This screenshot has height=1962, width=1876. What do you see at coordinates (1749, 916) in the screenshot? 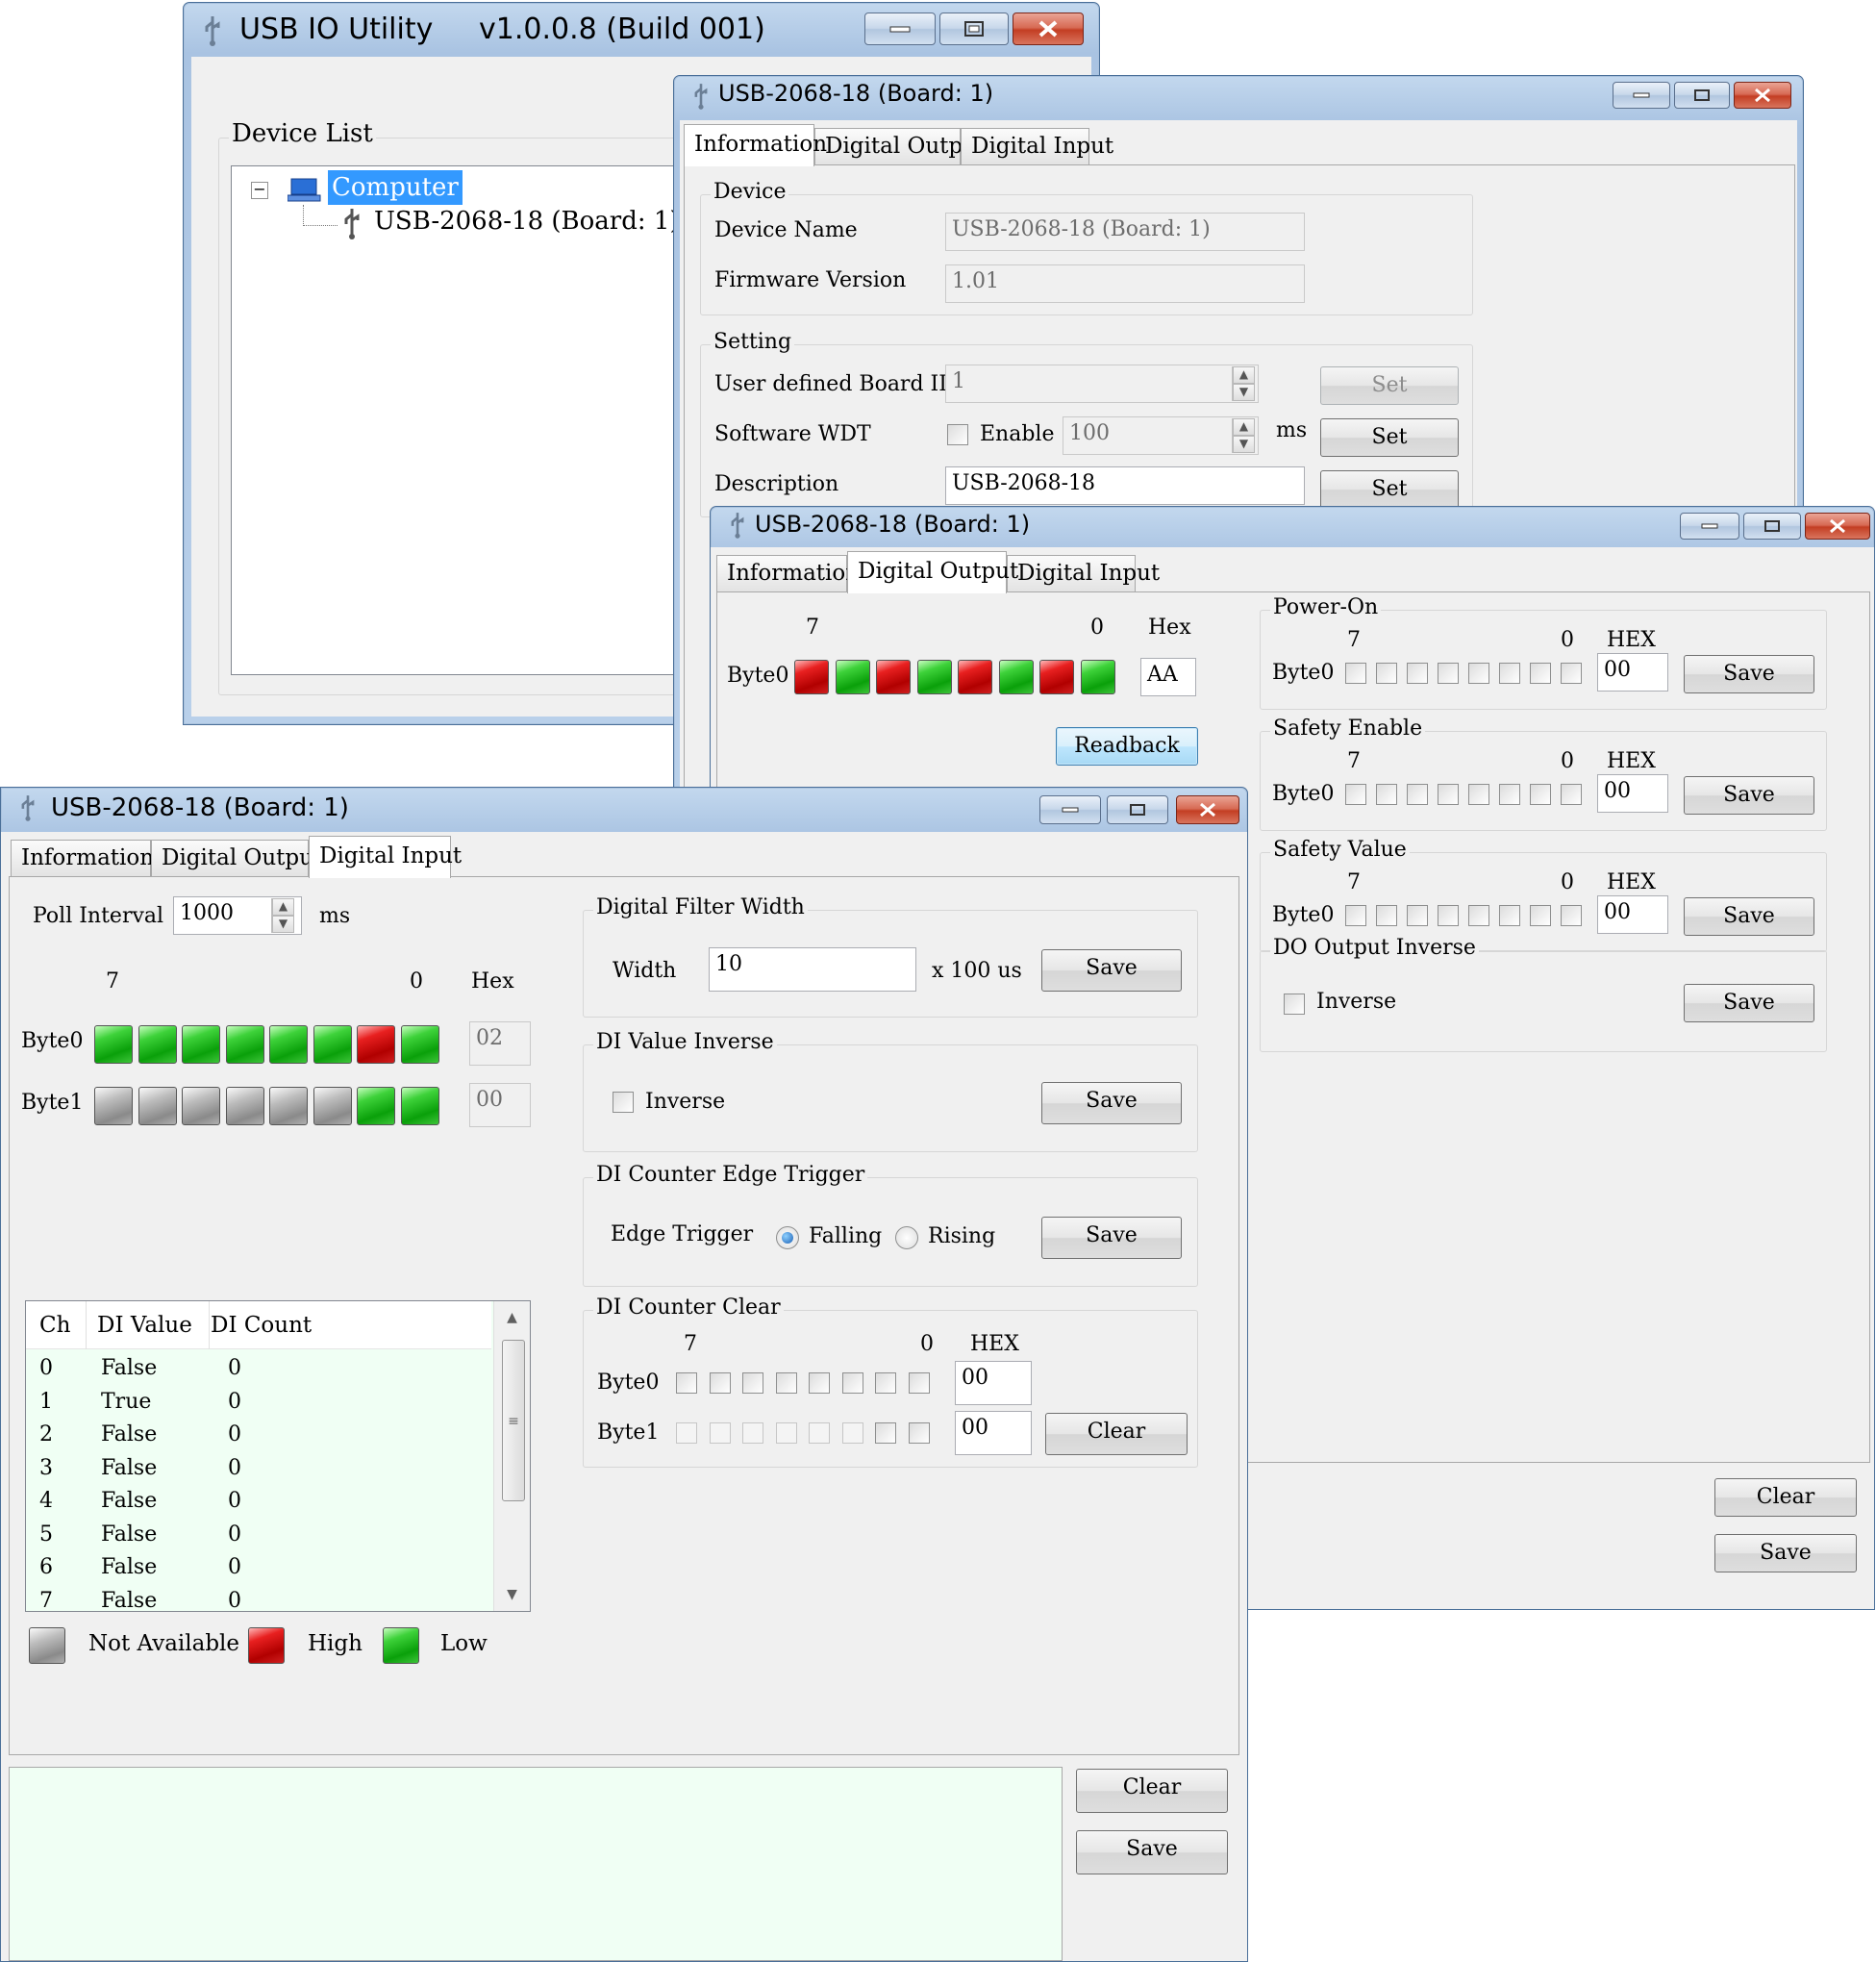
I see `safety-value-save-button: Save` at bounding box center [1749, 916].